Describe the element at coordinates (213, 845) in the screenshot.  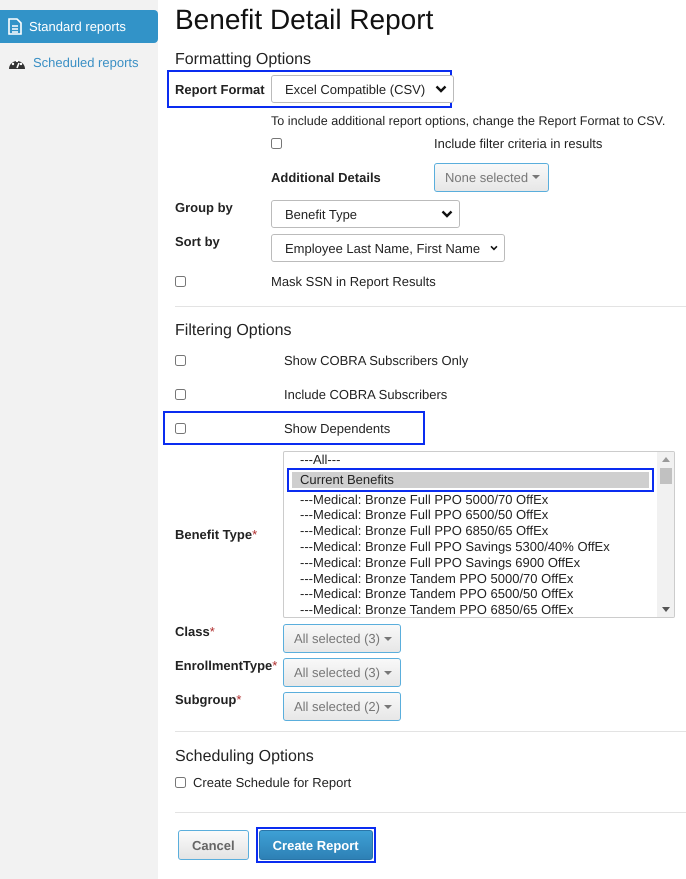
I see `cancel-button: Cancel` at that location.